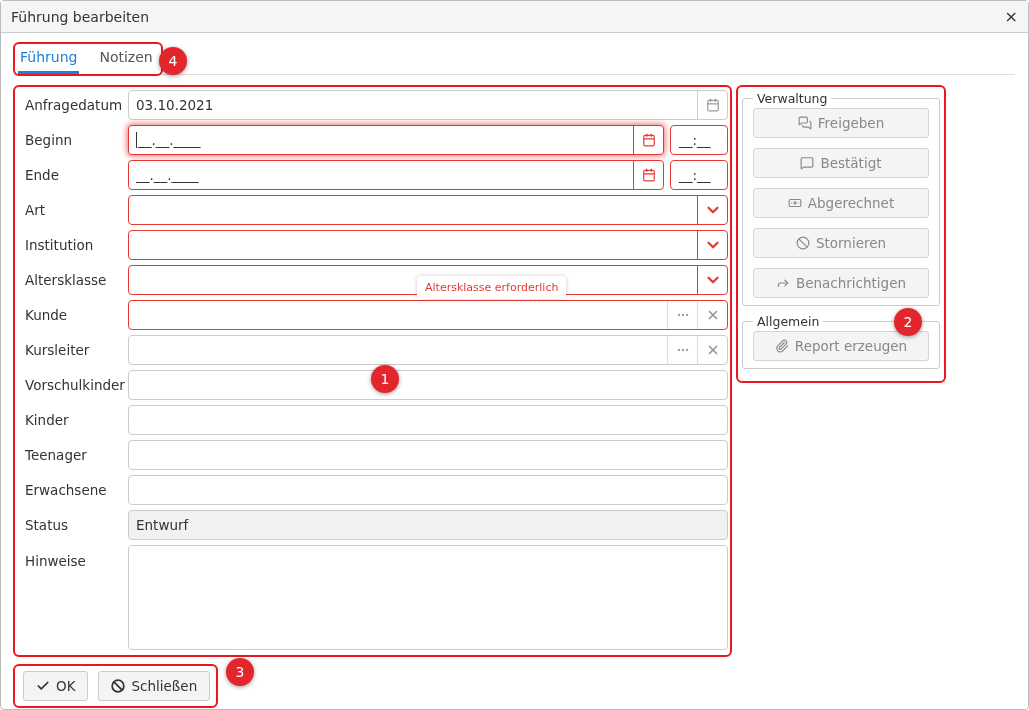 The image size is (1029, 710). I want to click on field-label: Institution, so click(60, 245).